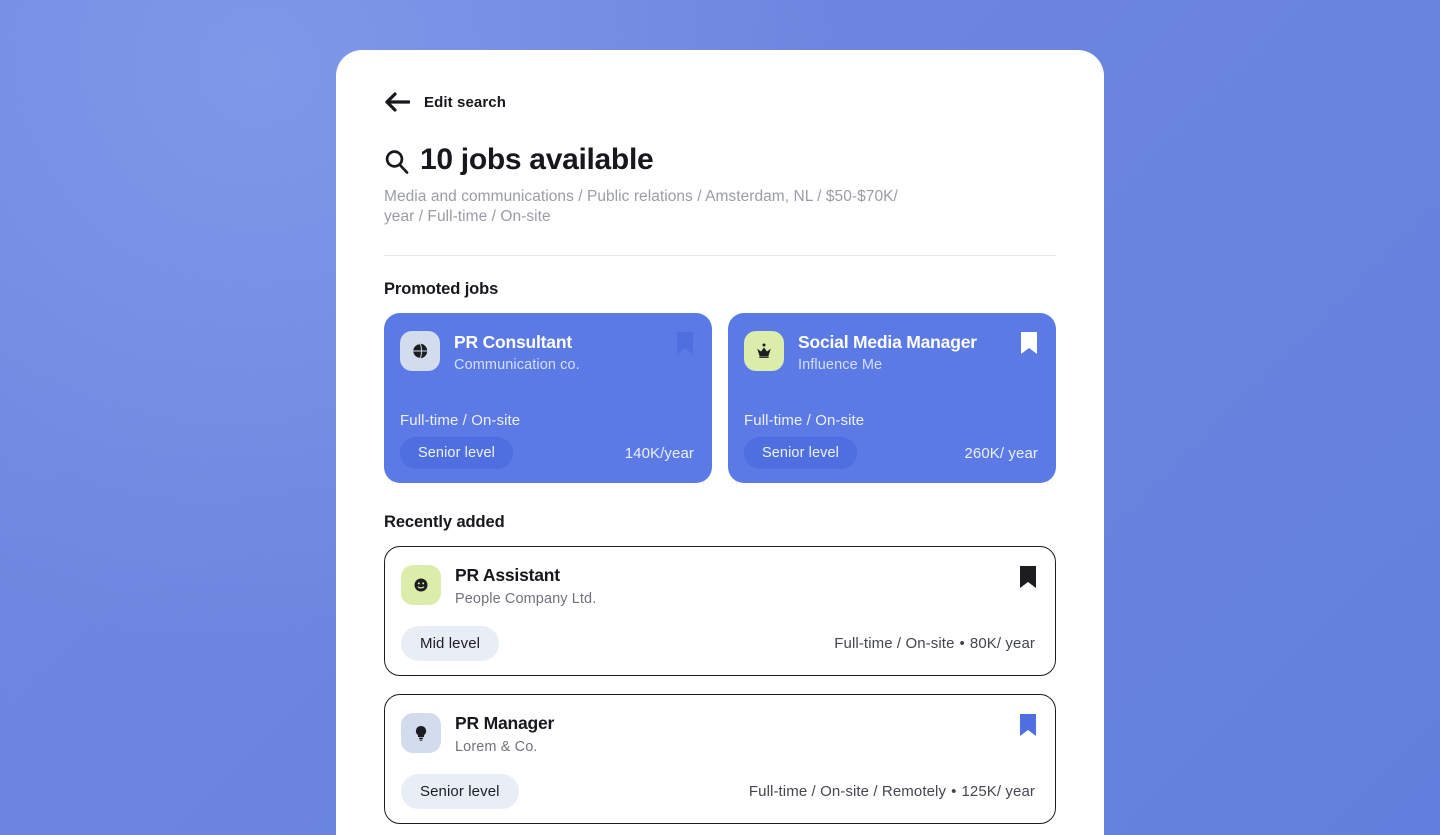 This screenshot has width=1440, height=835. What do you see at coordinates (505, 723) in the screenshot?
I see `job-title: PR Manager` at bounding box center [505, 723].